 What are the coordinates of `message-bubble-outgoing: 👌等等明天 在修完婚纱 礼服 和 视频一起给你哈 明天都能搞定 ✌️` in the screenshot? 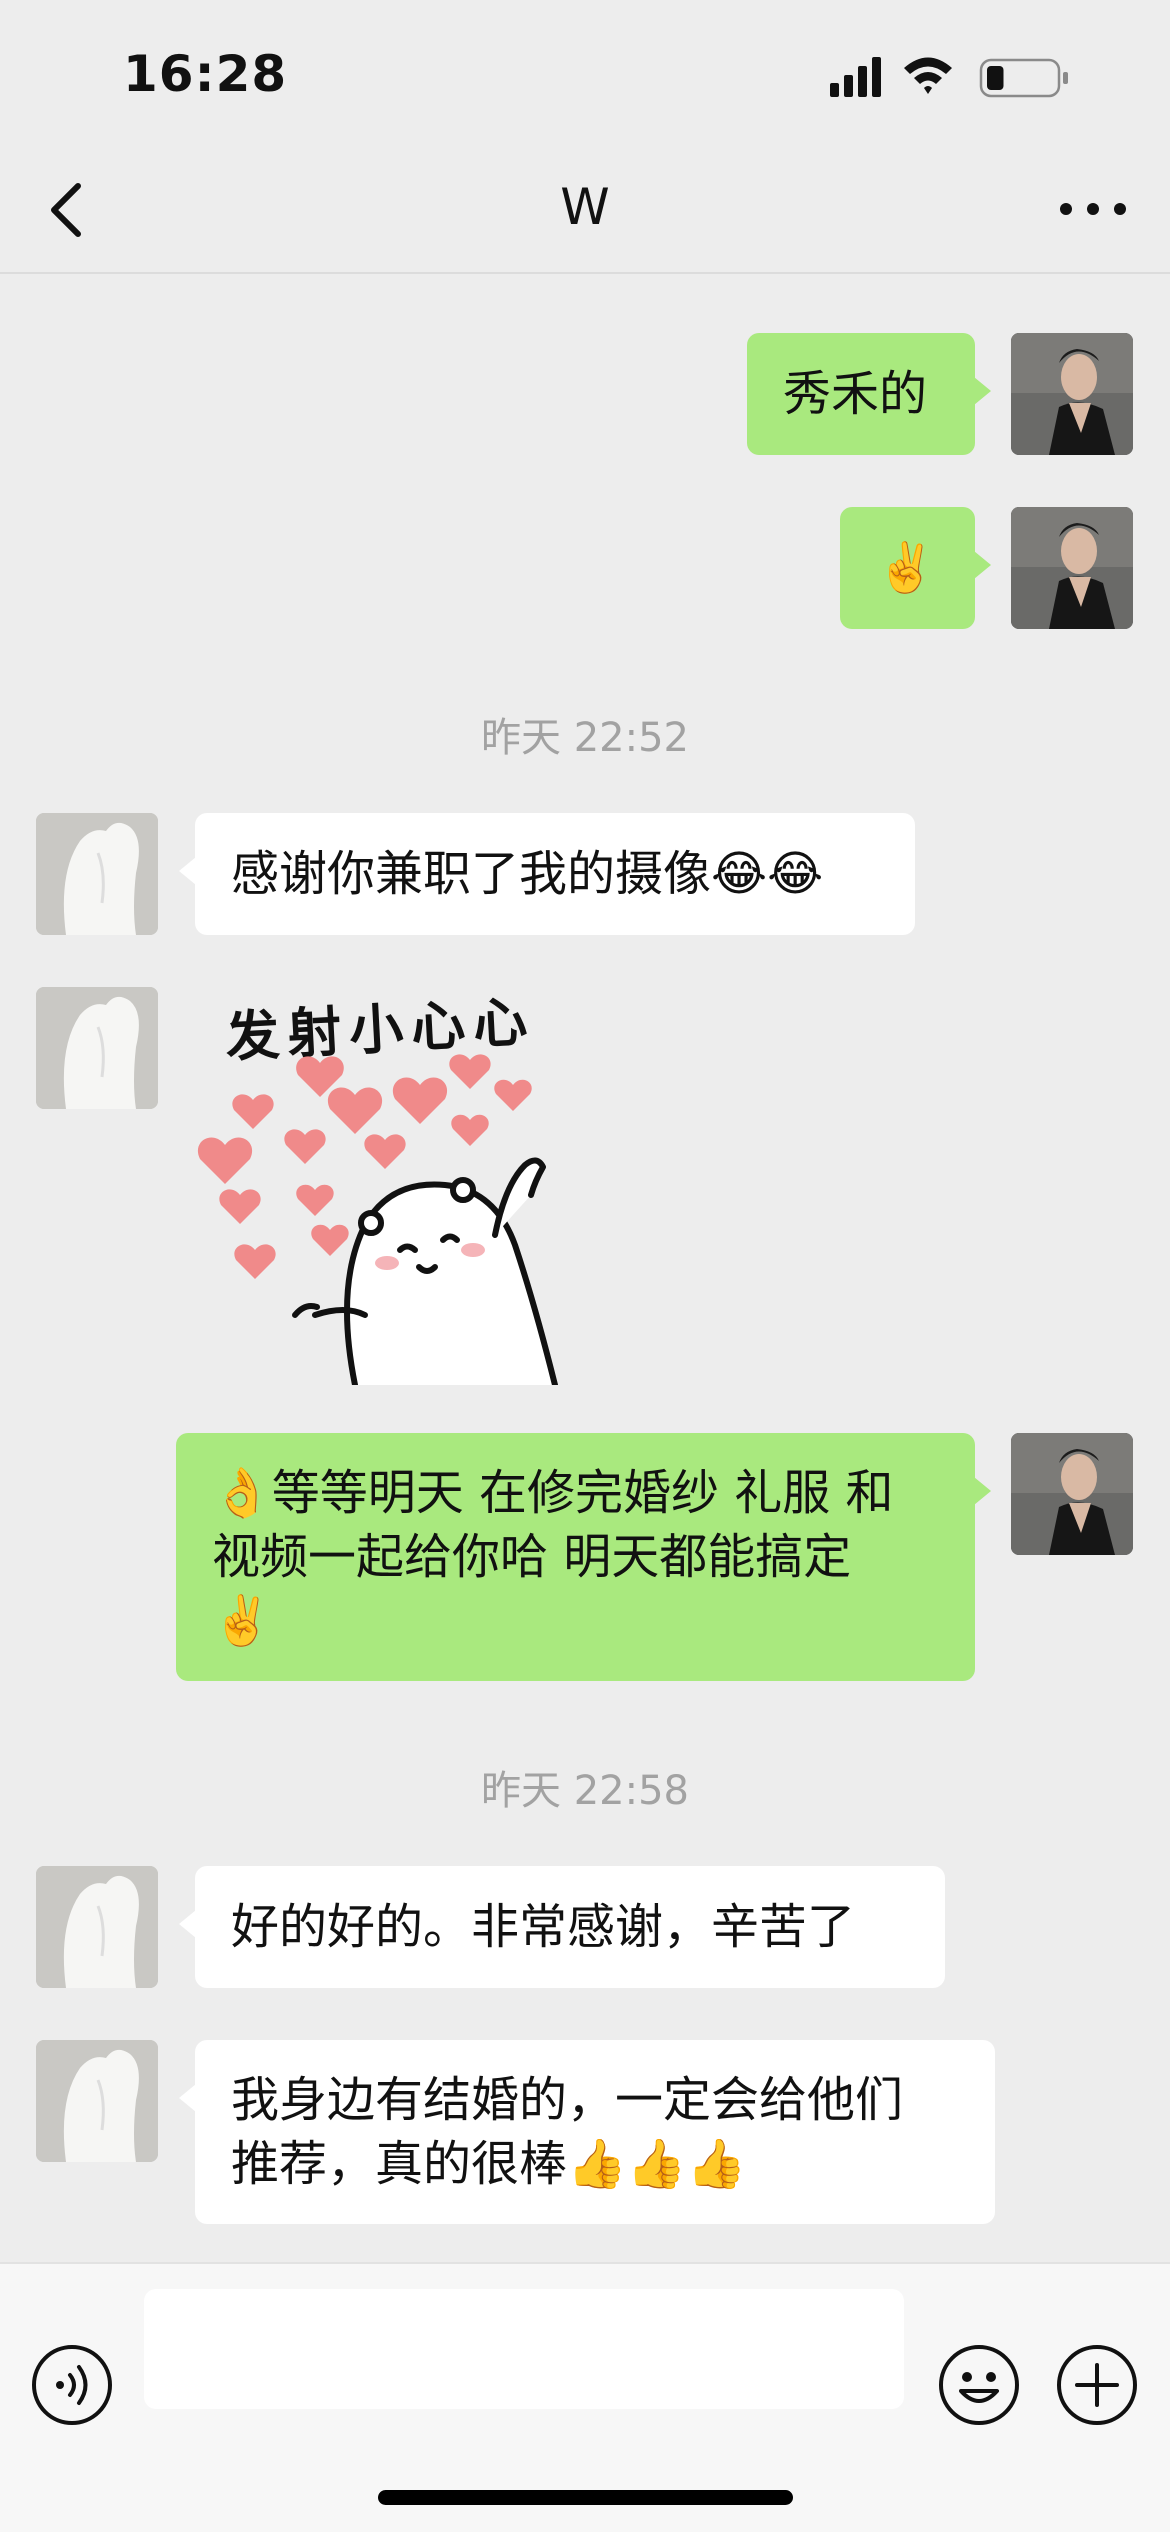 It's located at (583, 1557).